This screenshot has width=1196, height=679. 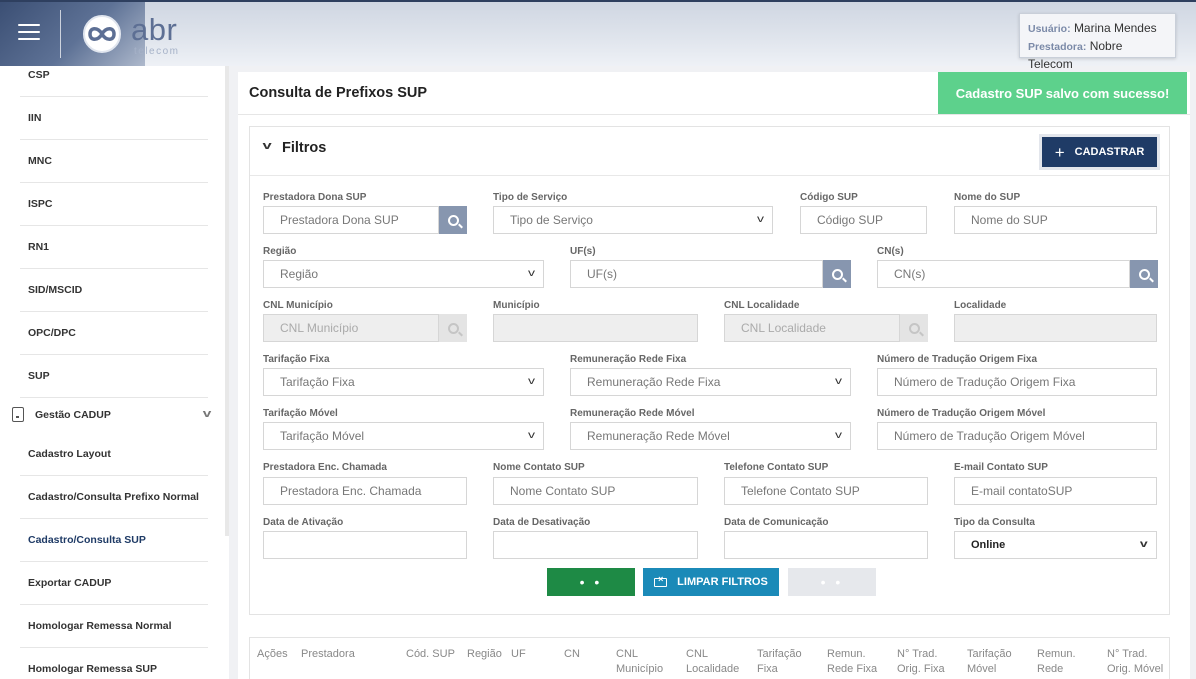 What do you see at coordinates (453, 220) in the screenshot?
I see `prestadora-dona-search-button` at bounding box center [453, 220].